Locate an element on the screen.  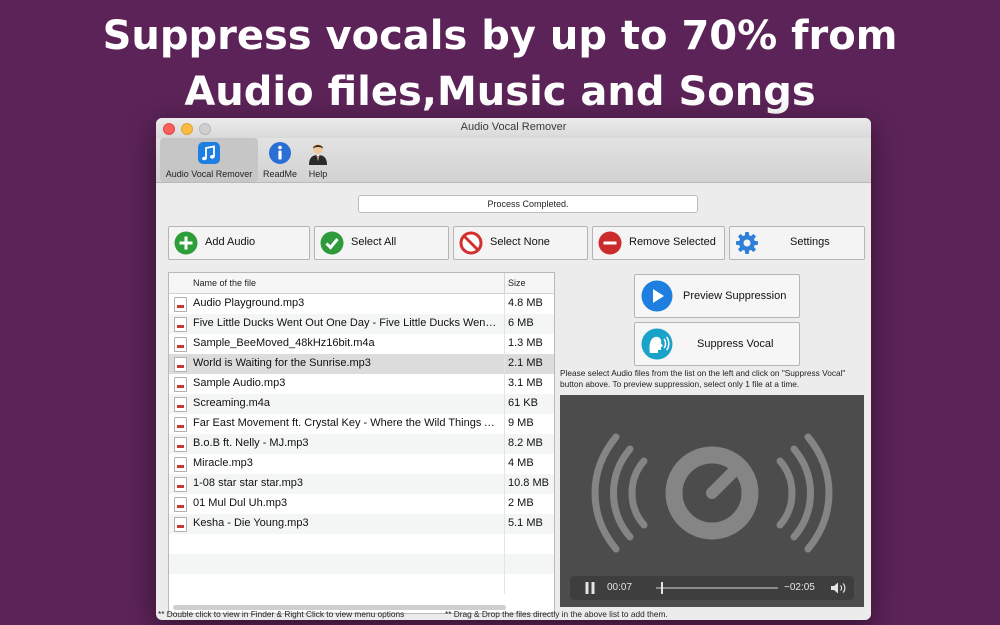
select-all-label: Select All is located at coordinates (374, 242).